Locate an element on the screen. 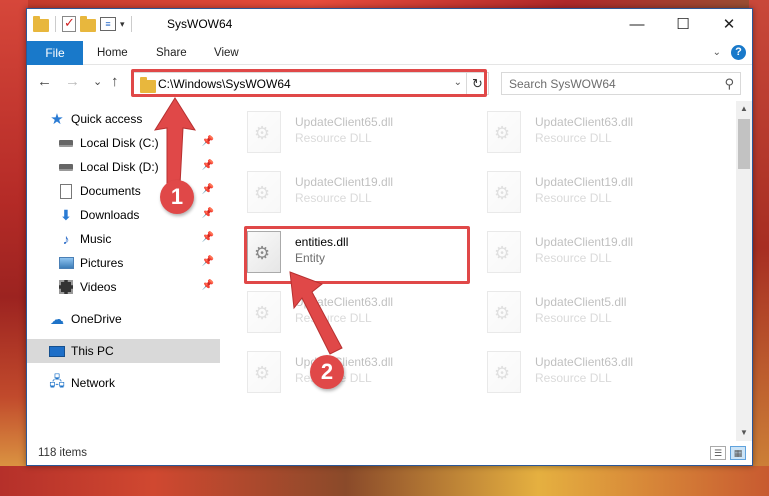 This screenshot has width=769, height=496. pictures-icon is located at coordinates (66, 263).